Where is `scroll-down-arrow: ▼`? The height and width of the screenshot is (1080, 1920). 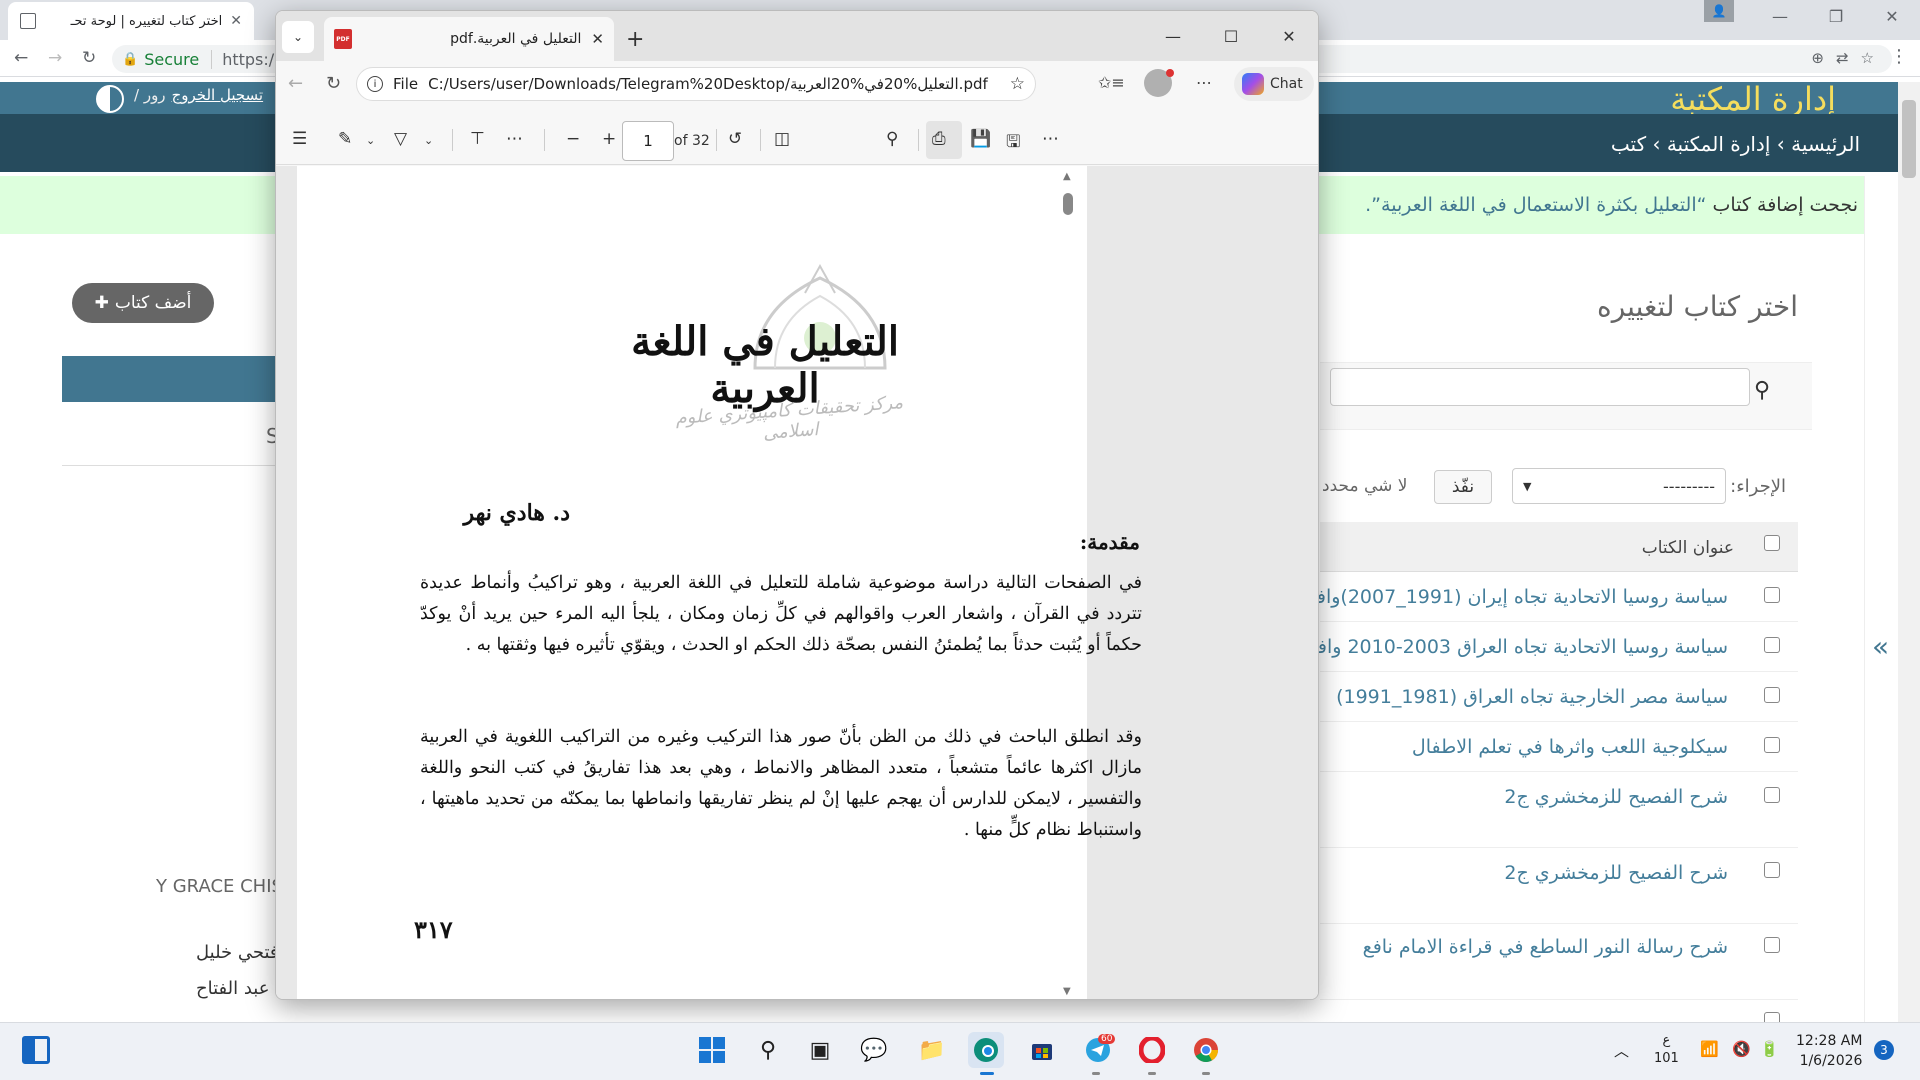
scroll-down-arrow: ▼ is located at coordinates (1067, 991).